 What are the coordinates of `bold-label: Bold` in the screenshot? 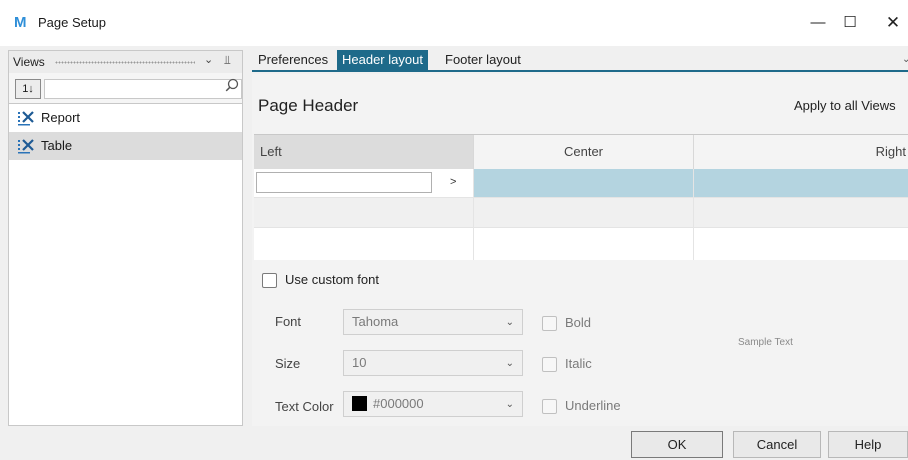 It's located at (578, 322).